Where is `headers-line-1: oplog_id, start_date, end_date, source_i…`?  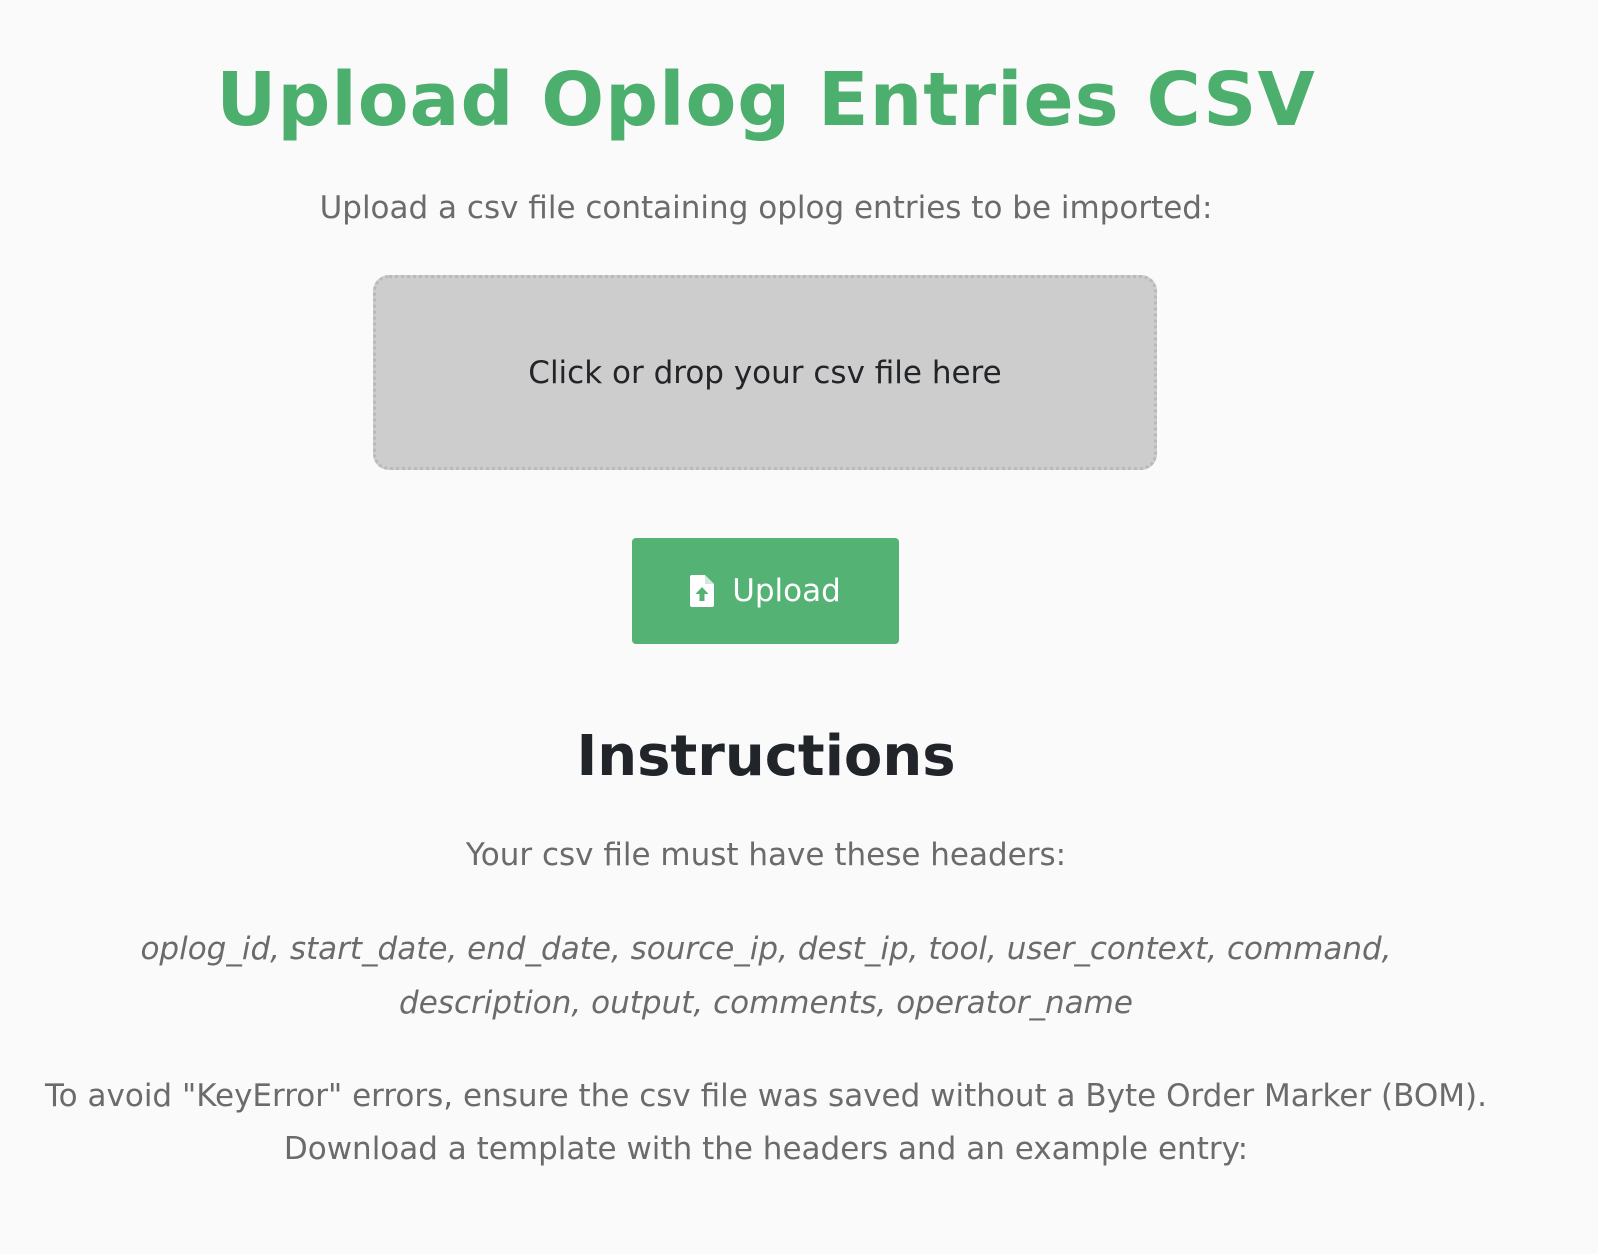
headers-line-1: oplog_id, start_date, end_date, source_i… is located at coordinates (766, 949).